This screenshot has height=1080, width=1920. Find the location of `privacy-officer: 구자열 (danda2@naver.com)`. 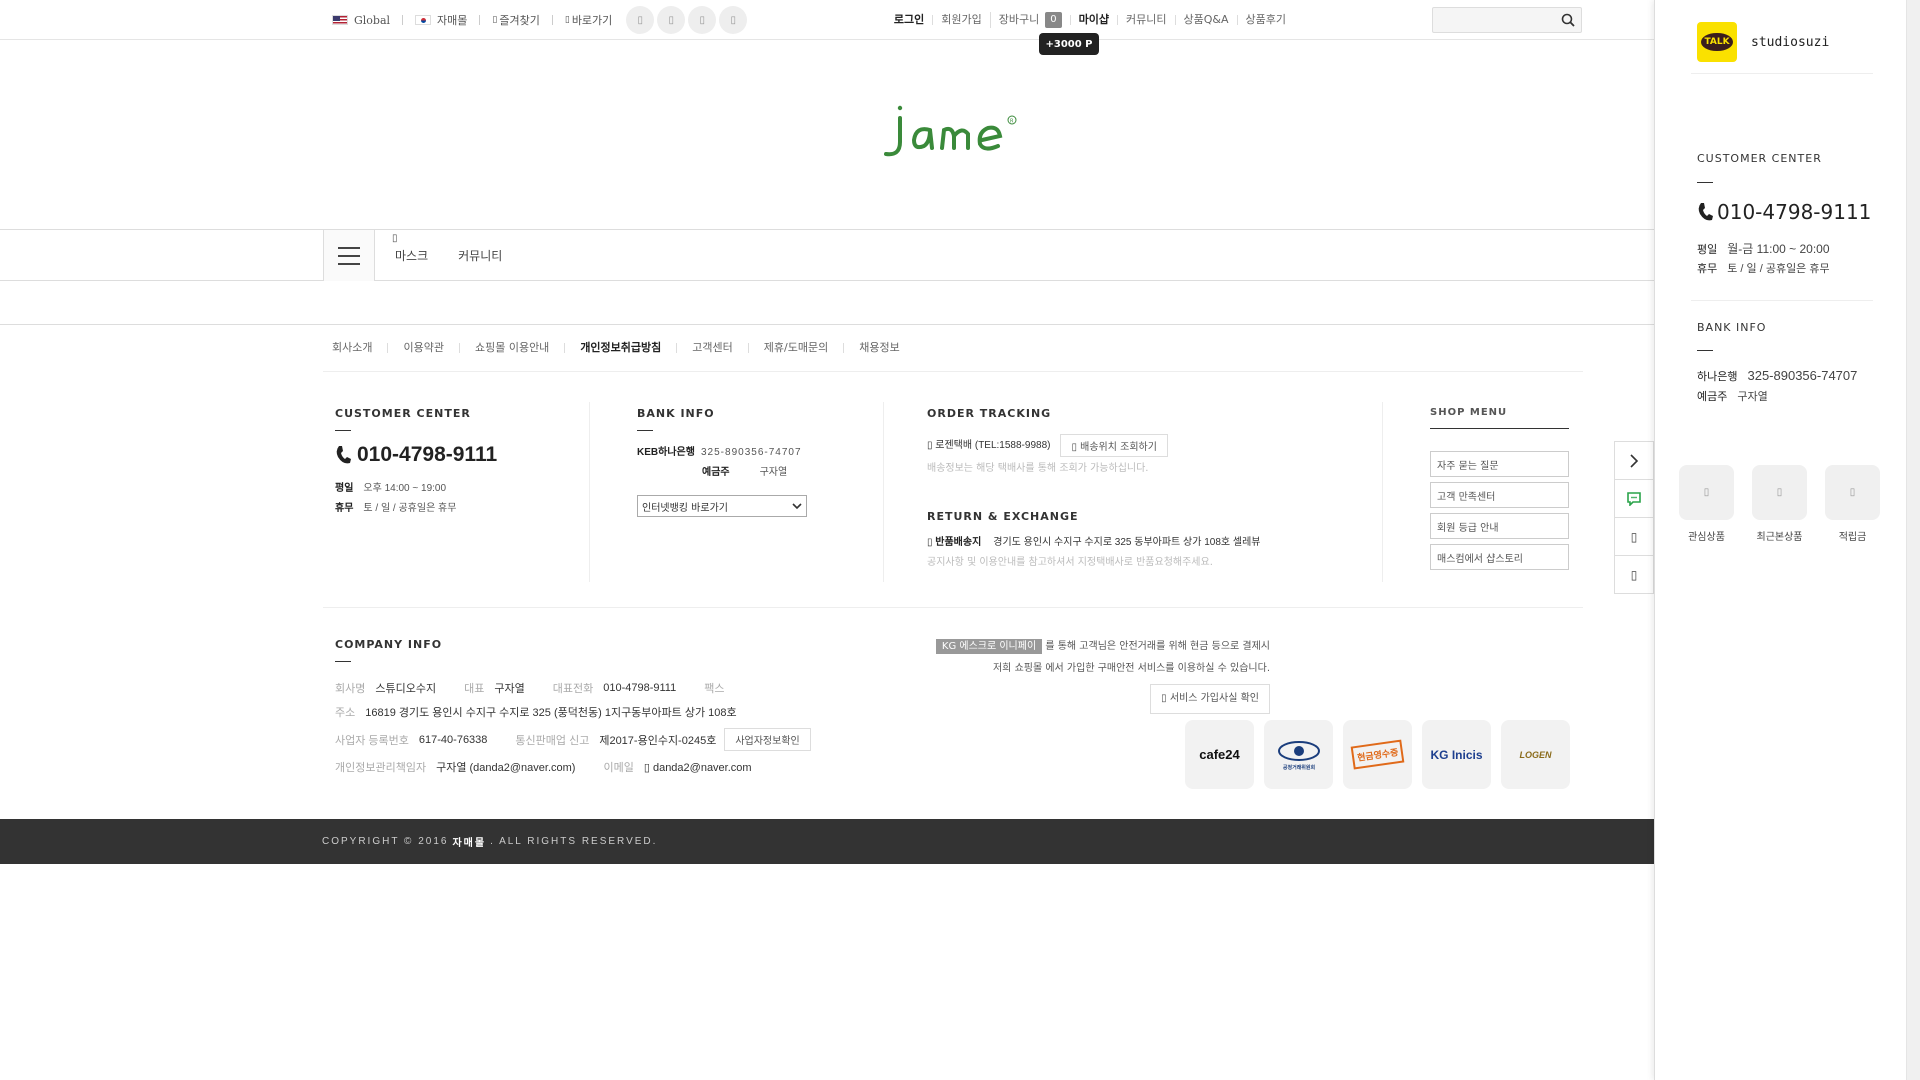

privacy-officer: 구자열 (danda2@naver.com) is located at coordinates (506, 768).